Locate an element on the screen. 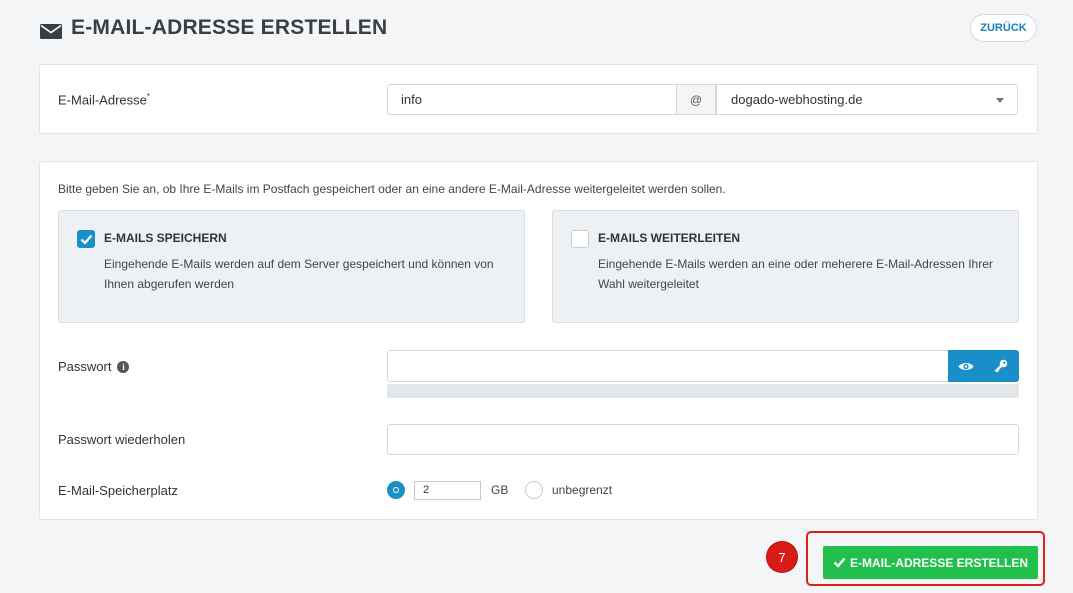  password-input is located at coordinates (668, 366).